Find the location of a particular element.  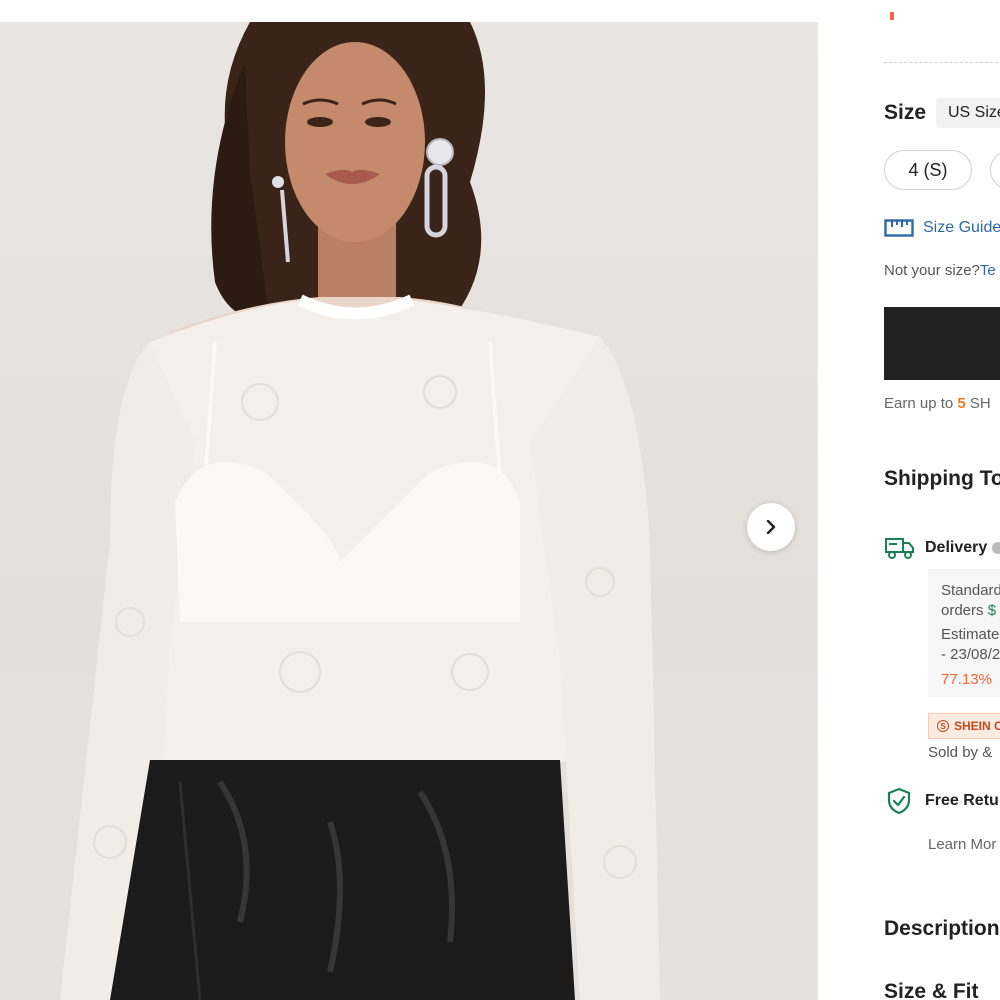

shein-badge-text: SHEIN C is located at coordinates (977, 726).